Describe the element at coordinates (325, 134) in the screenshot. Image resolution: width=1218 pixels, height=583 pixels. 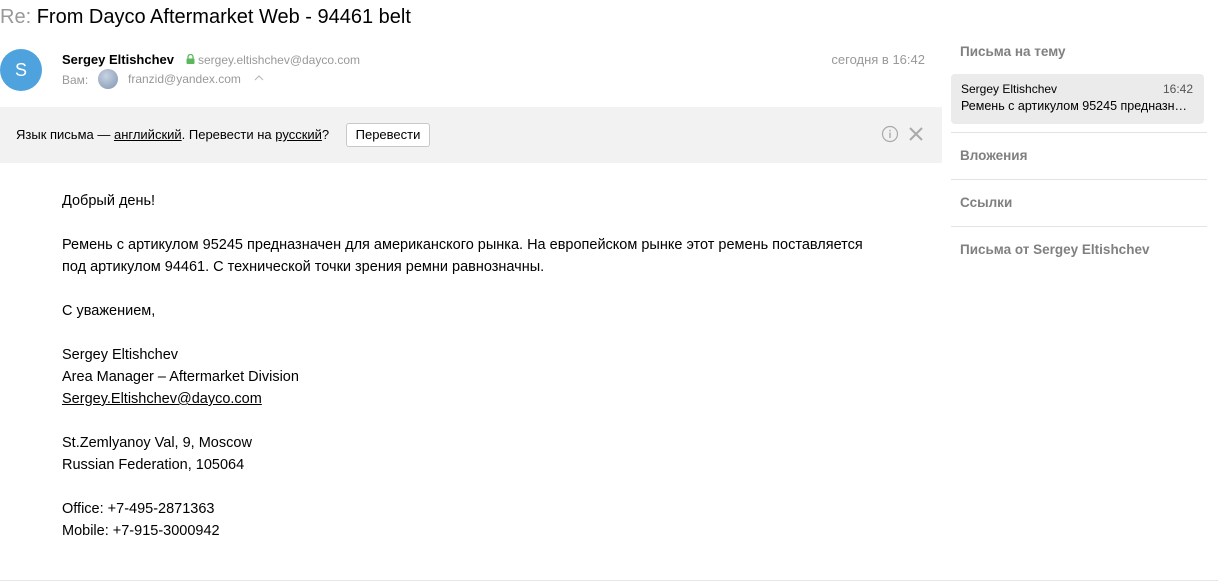
I see `translate-text-after: ?` at that location.